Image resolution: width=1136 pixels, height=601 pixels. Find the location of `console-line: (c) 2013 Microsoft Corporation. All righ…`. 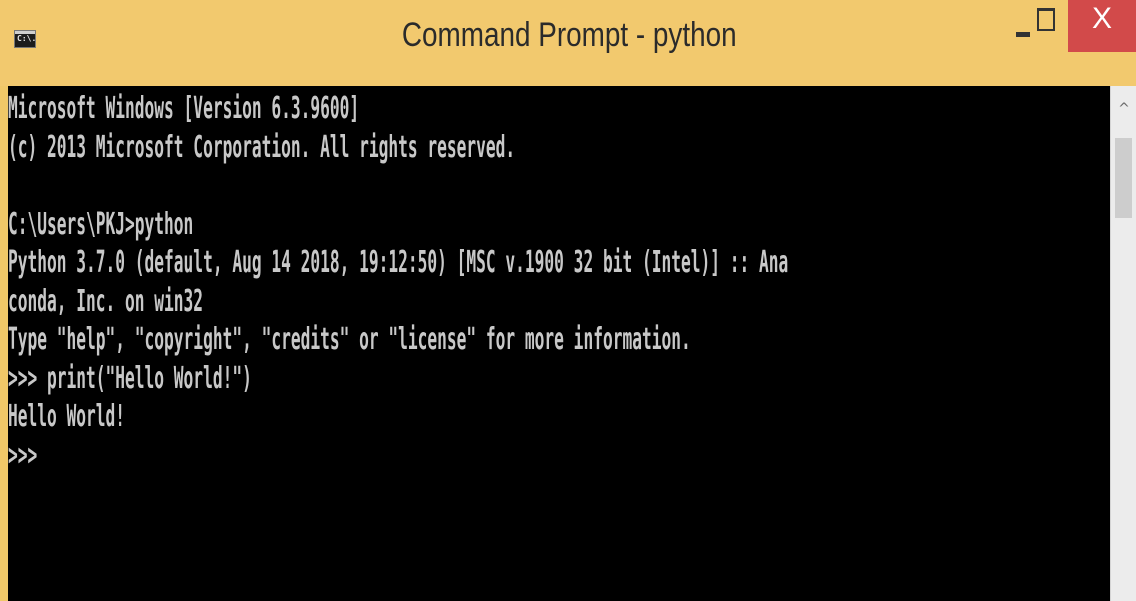

console-line: (c) 2013 Microsoft Corporation. All righ… is located at coordinates (262, 147).